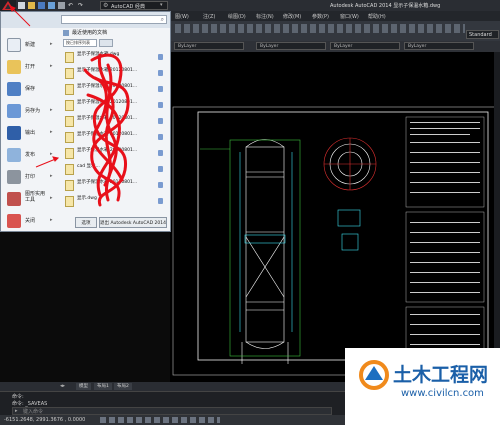 The width and height of the screenshot is (500, 425). What do you see at coordinates (16, 411) in the screenshot?
I see `command-prompt-icon: ▸` at bounding box center [16, 411].